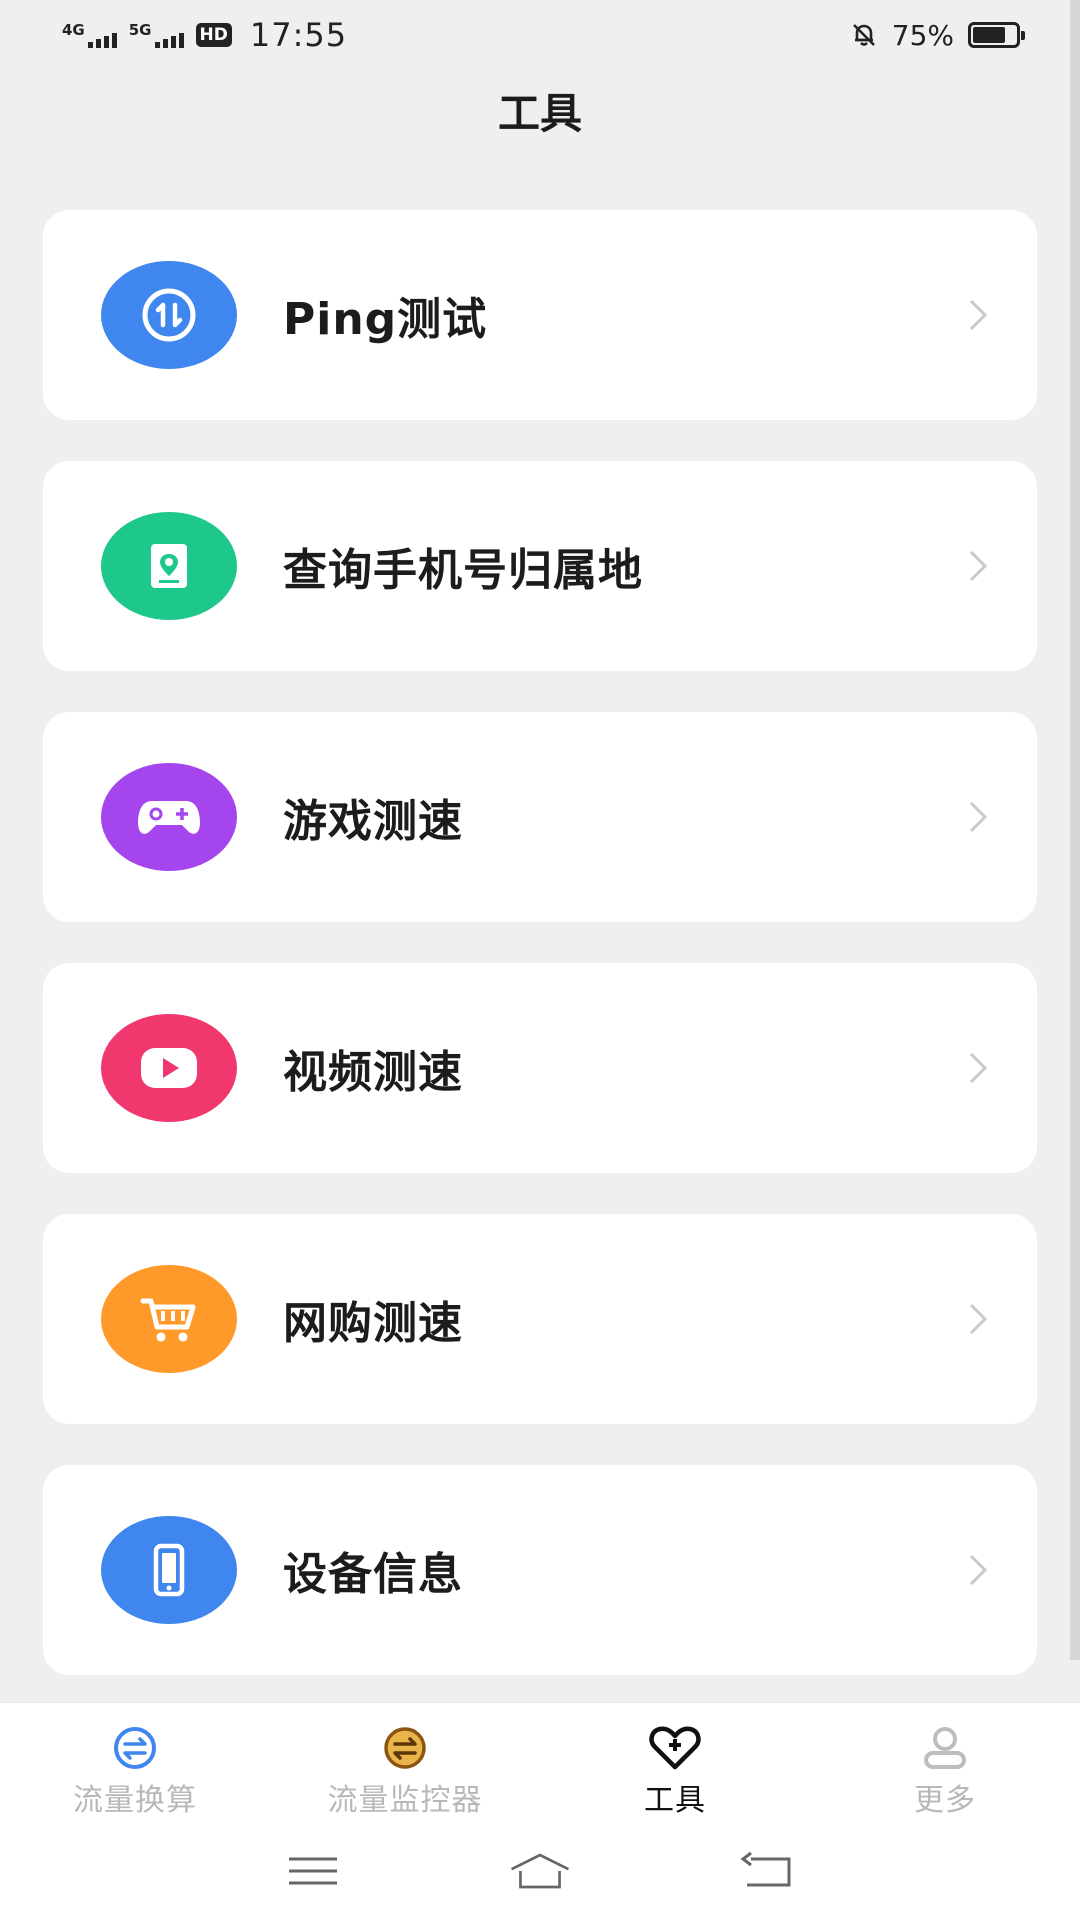 This screenshot has height=1920, width=1080. I want to click on tool-label: 视频测速, so click(373, 1072).